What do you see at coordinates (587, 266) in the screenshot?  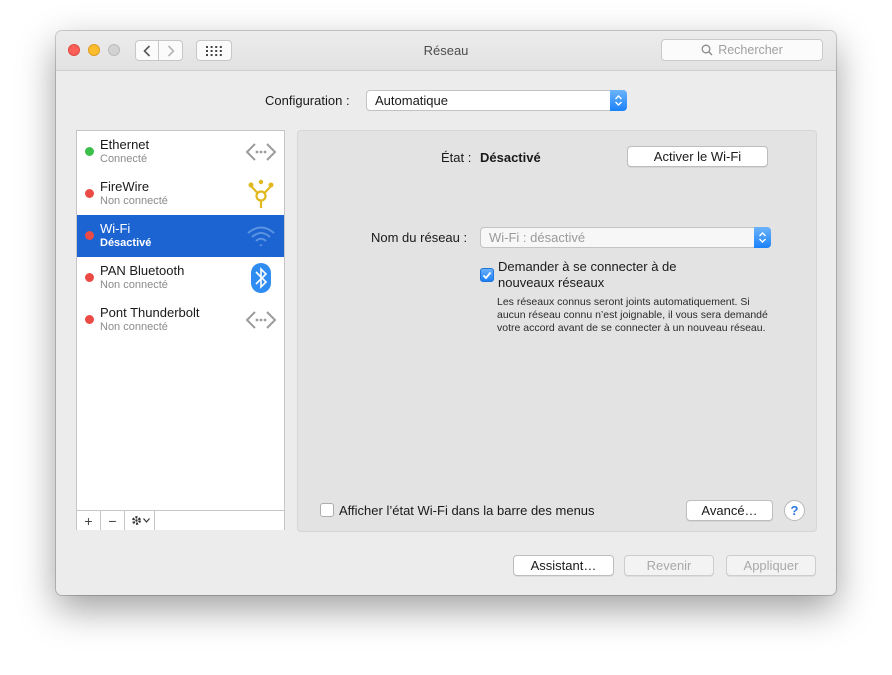 I see `ask-join-label-line1: Demander à se connecter à de` at bounding box center [587, 266].